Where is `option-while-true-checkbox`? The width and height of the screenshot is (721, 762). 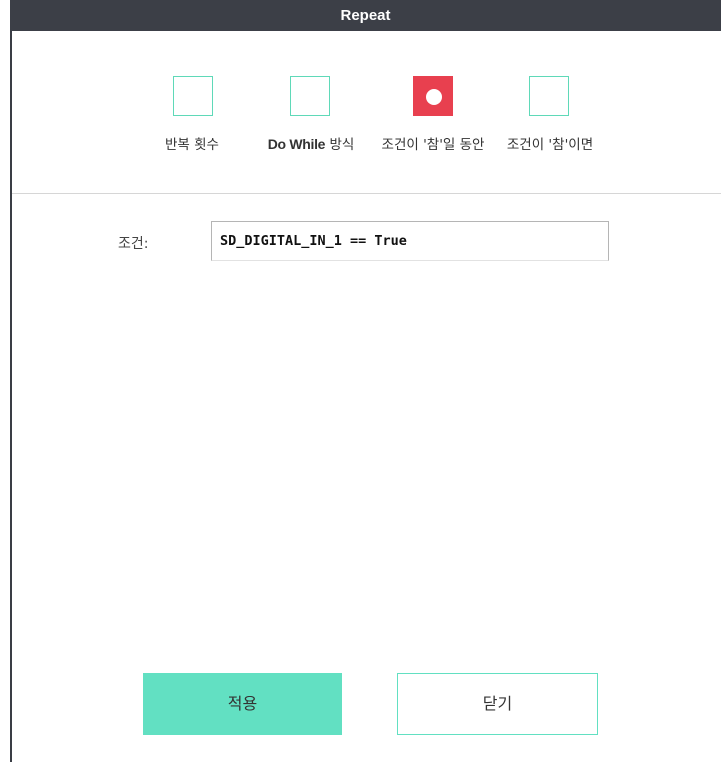 option-while-true-checkbox is located at coordinates (433, 96).